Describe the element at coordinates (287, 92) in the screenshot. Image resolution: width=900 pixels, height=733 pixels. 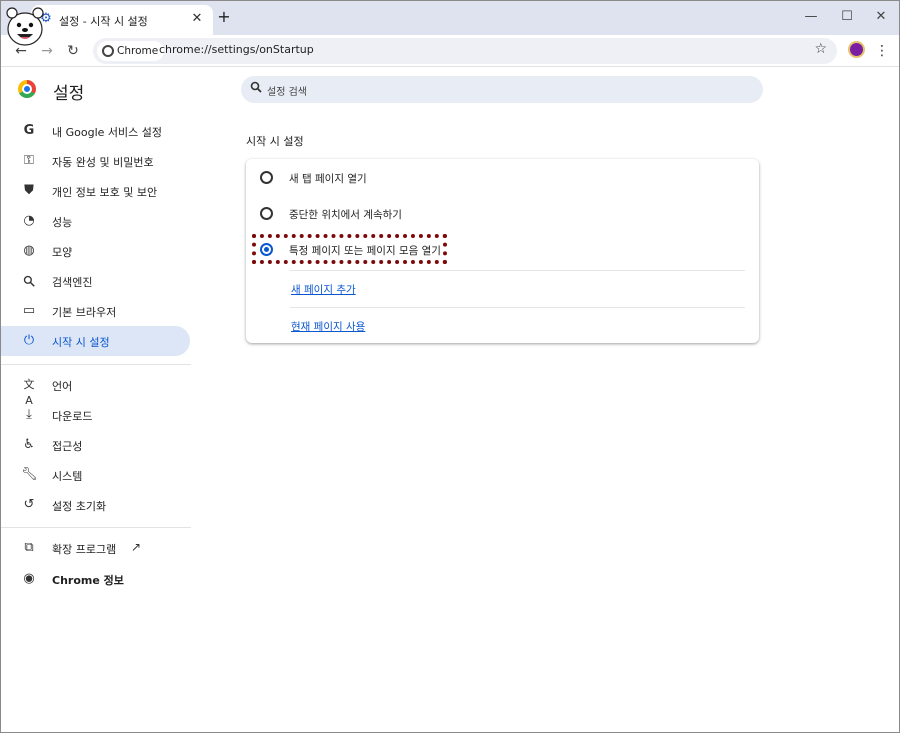
I see `search-placeholder: 설정 검색` at that location.